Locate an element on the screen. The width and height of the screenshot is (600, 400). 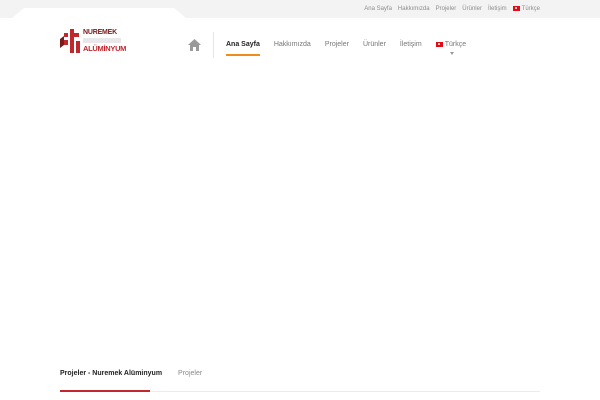
logo-text-top: NUREMEK is located at coordinates (100, 32).